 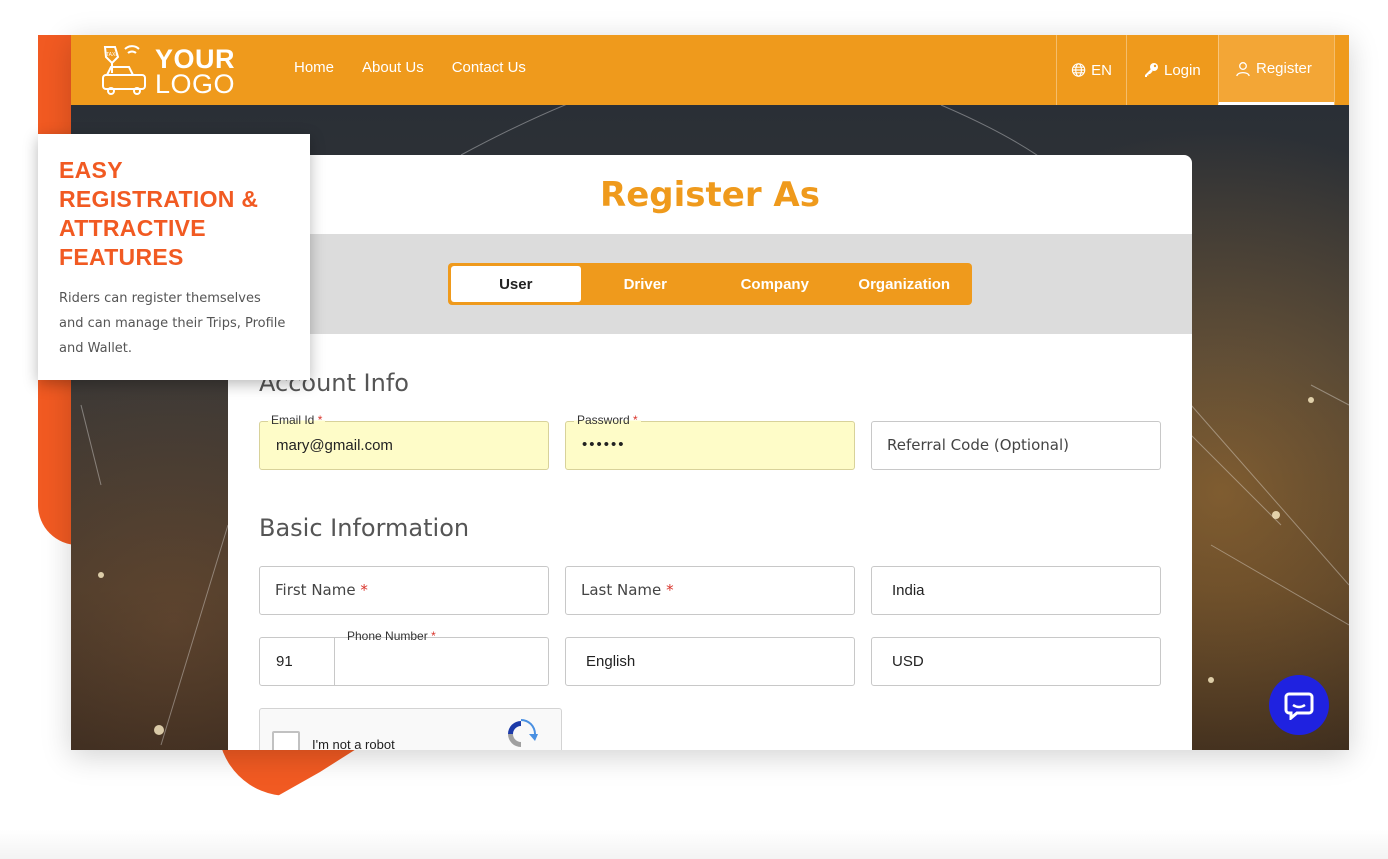 I want to click on phone-label-text: Phone Number, so click(x=387, y=636).